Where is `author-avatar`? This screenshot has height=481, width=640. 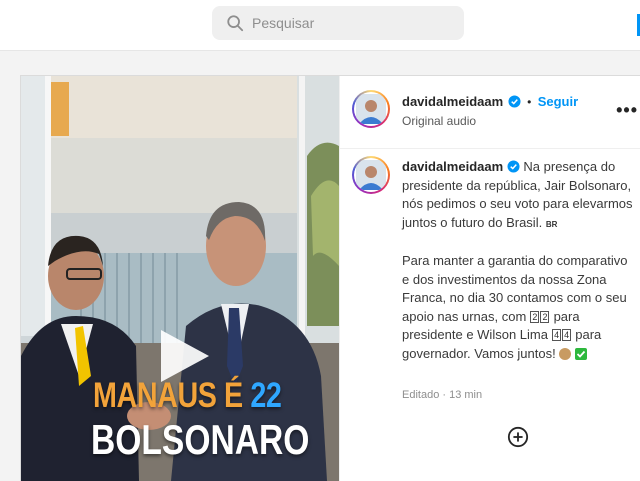 author-avatar is located at coordinates (371, 109).